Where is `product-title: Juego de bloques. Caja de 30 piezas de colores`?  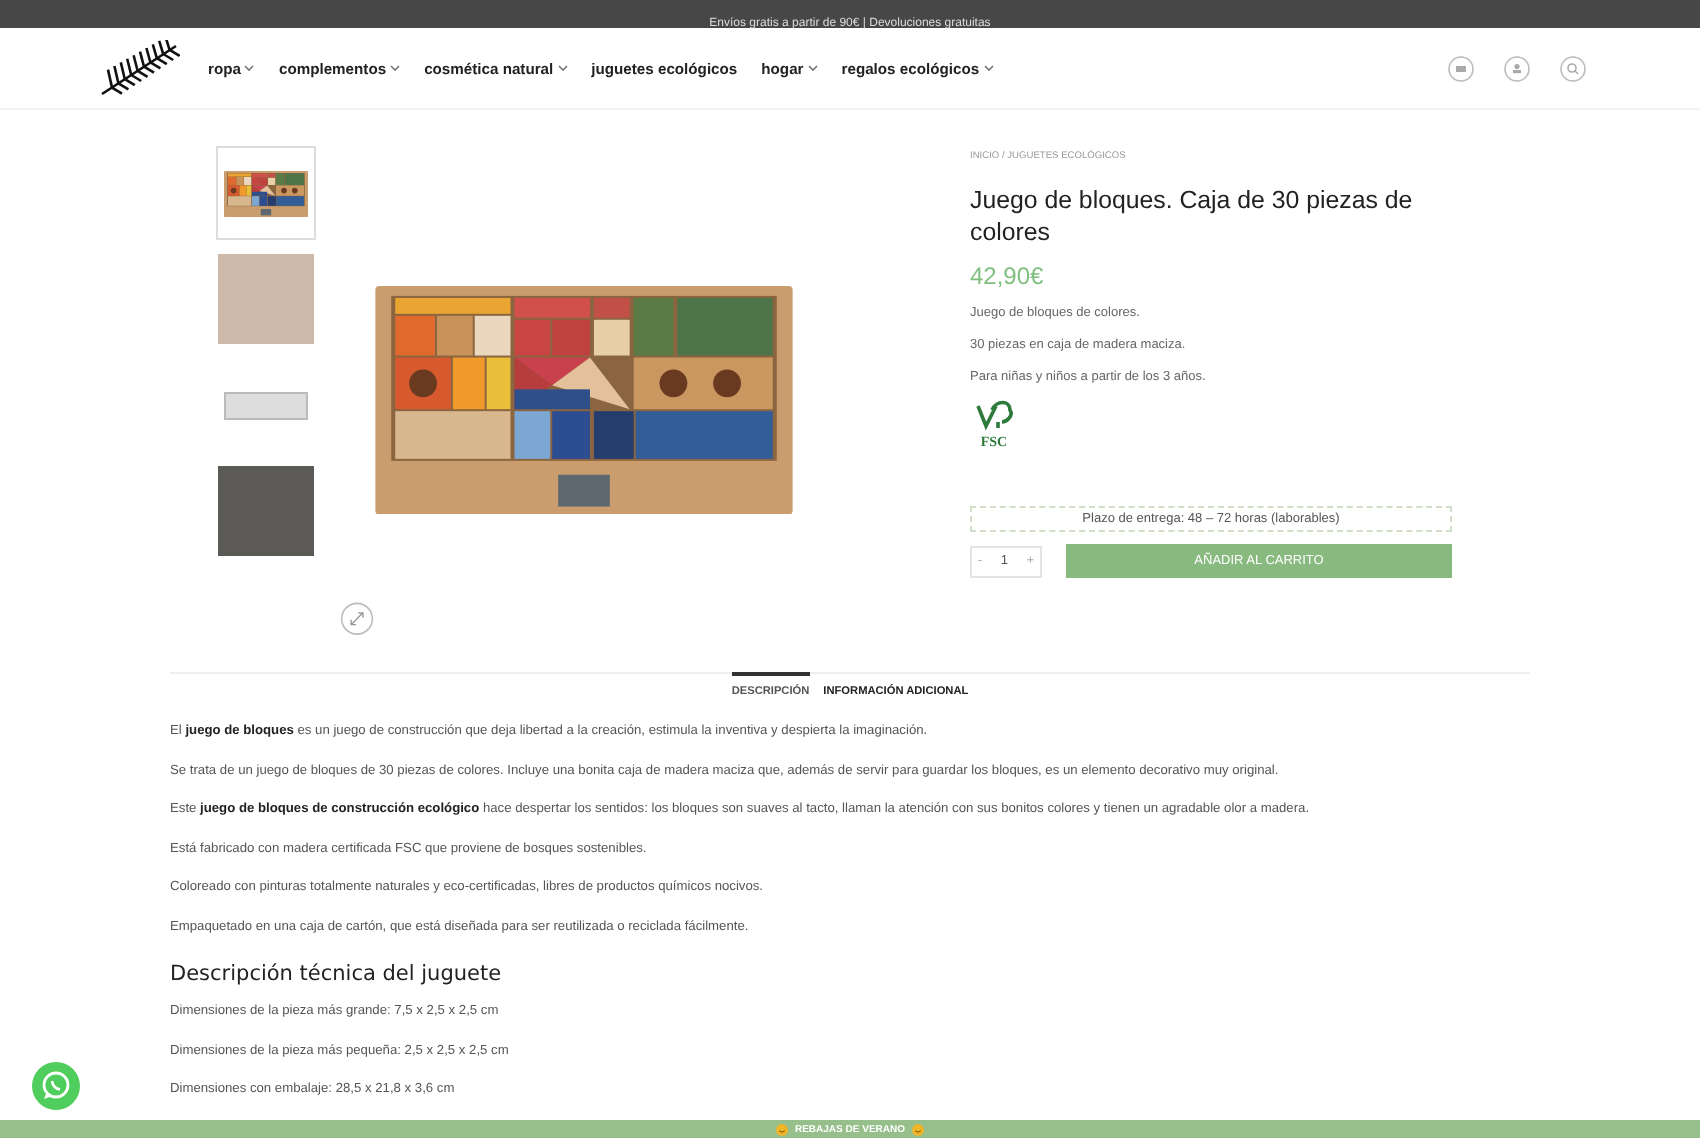 product-title: Juego de bloques. Caja de 30 piezas de colores is located at coordinates (1192, 217).